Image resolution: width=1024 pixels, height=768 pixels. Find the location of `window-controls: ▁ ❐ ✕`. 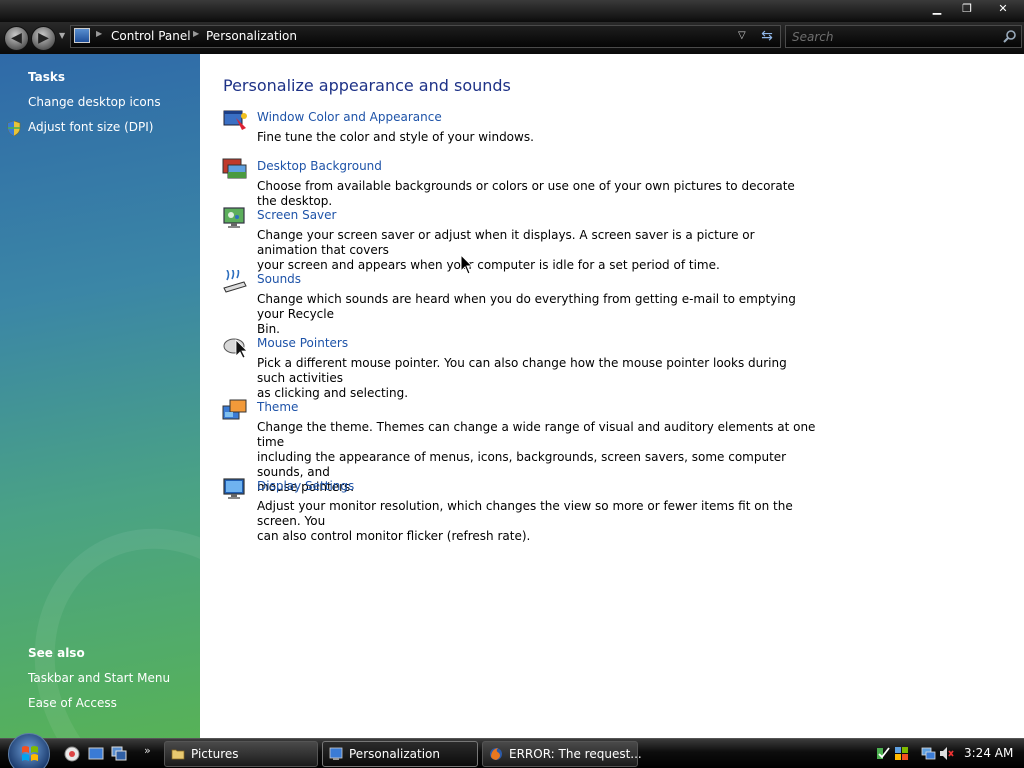

window-controls: ▁ ❐ ✕ is located at coordinates (973, 10).